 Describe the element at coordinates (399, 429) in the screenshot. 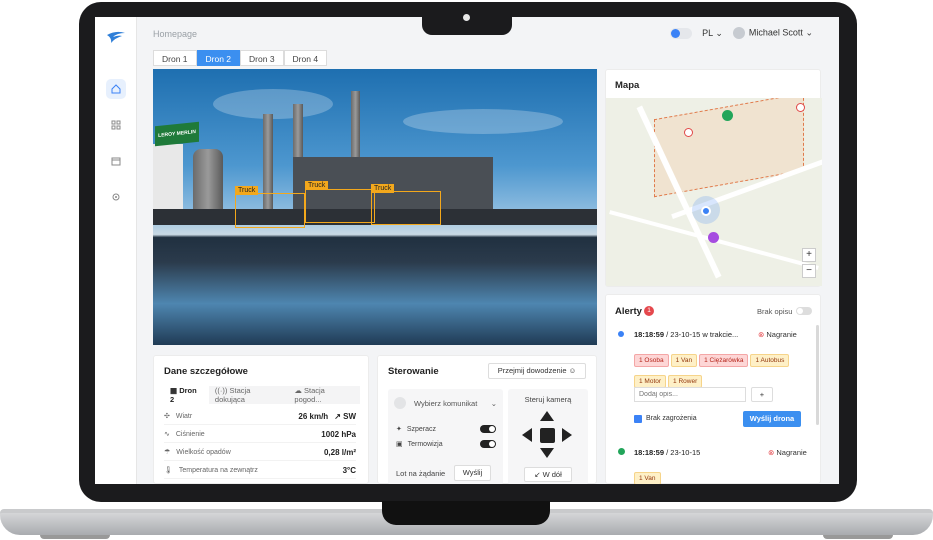

I see `flashlight-icon: ✦` at that location.